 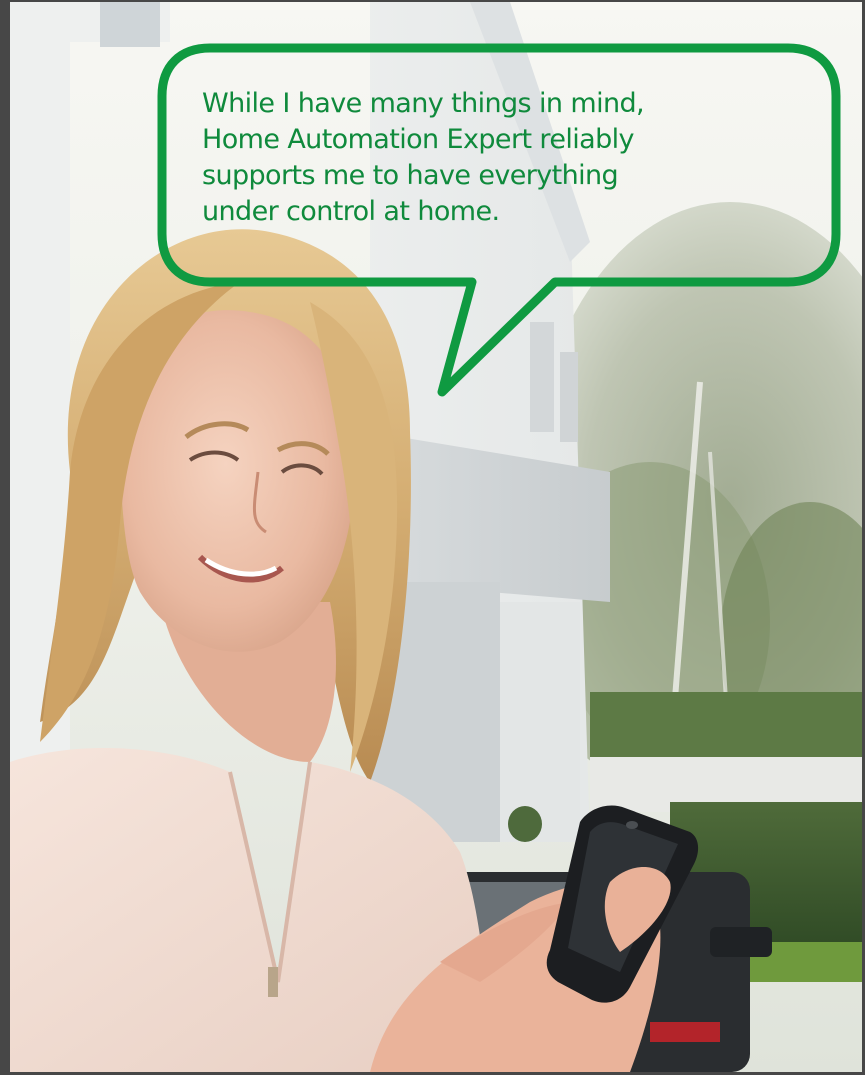 What do you see at coordinates (418, 139) in the screenshot?
I see `quote-line-2: Home Automation Expert reliably` at bounding box center [418, 139].